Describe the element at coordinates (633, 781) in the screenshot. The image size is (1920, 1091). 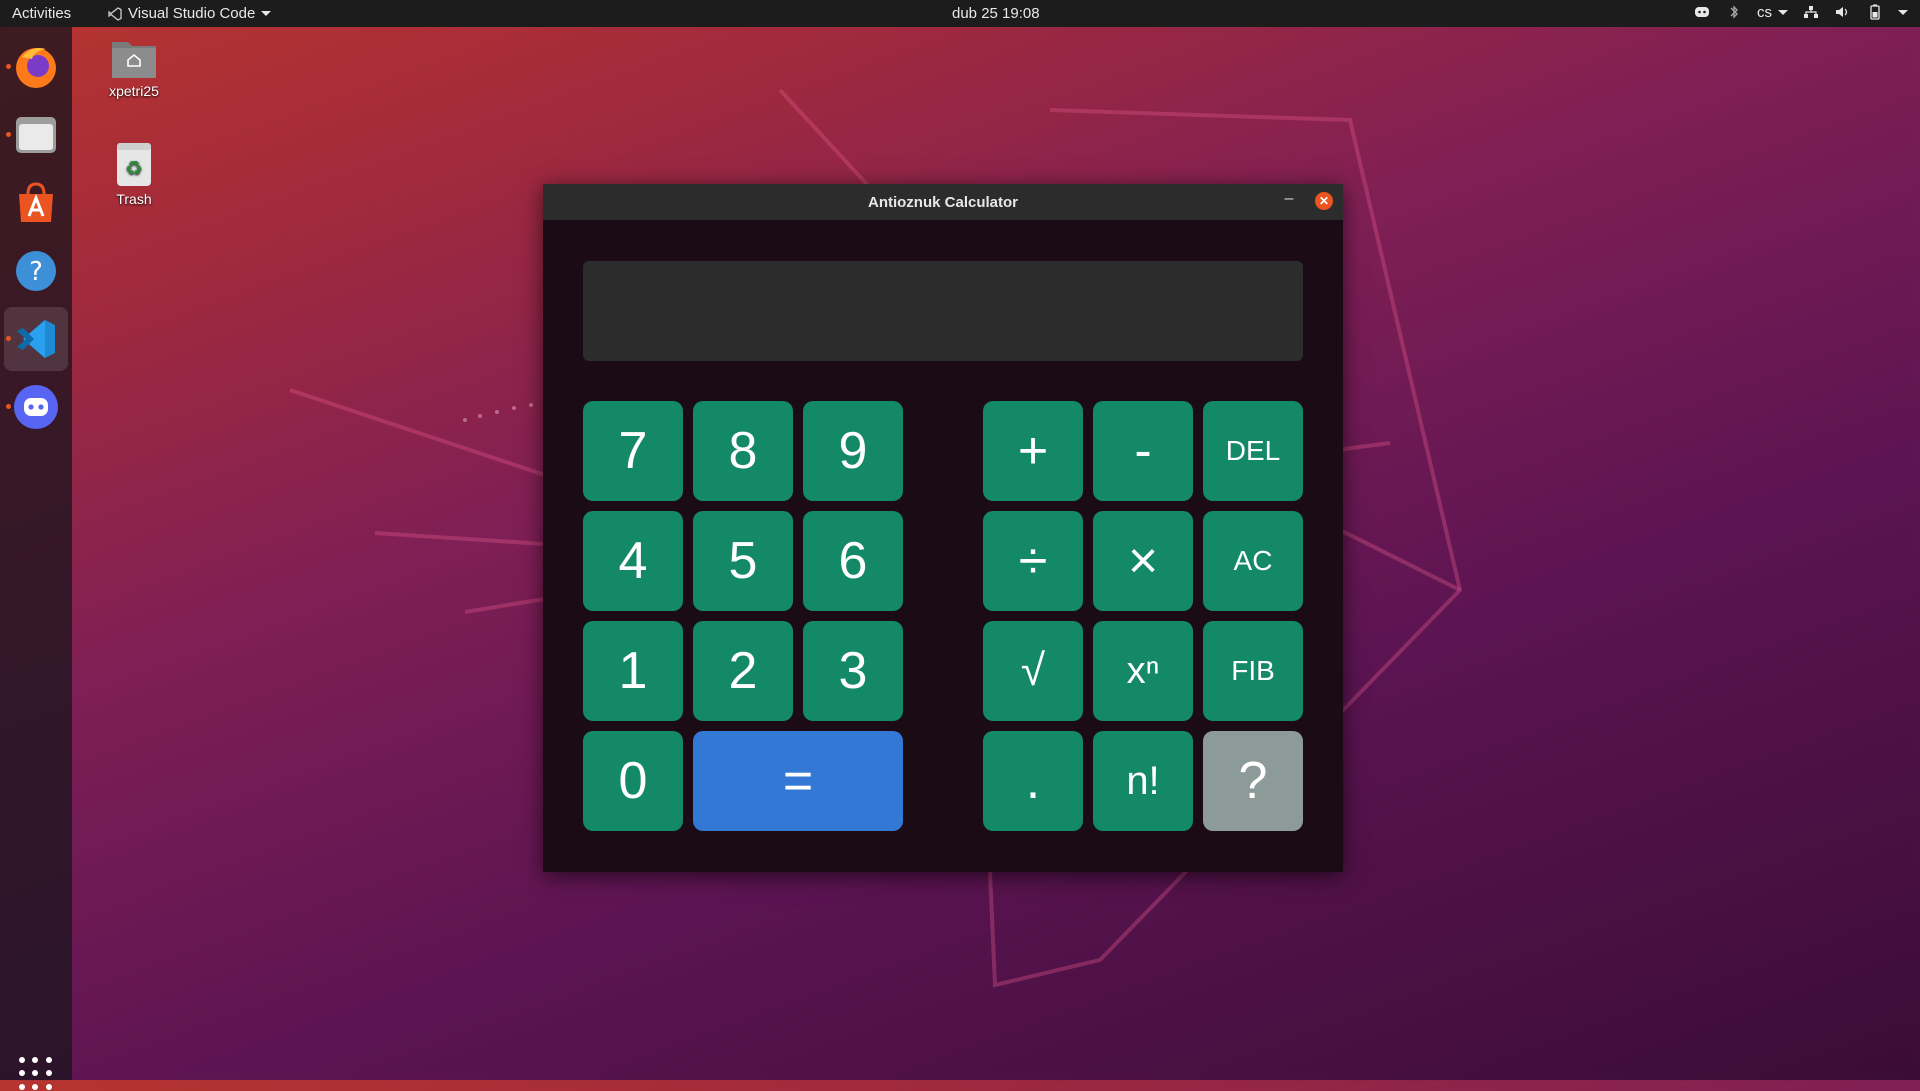
I see `key-0: 0` at that location.